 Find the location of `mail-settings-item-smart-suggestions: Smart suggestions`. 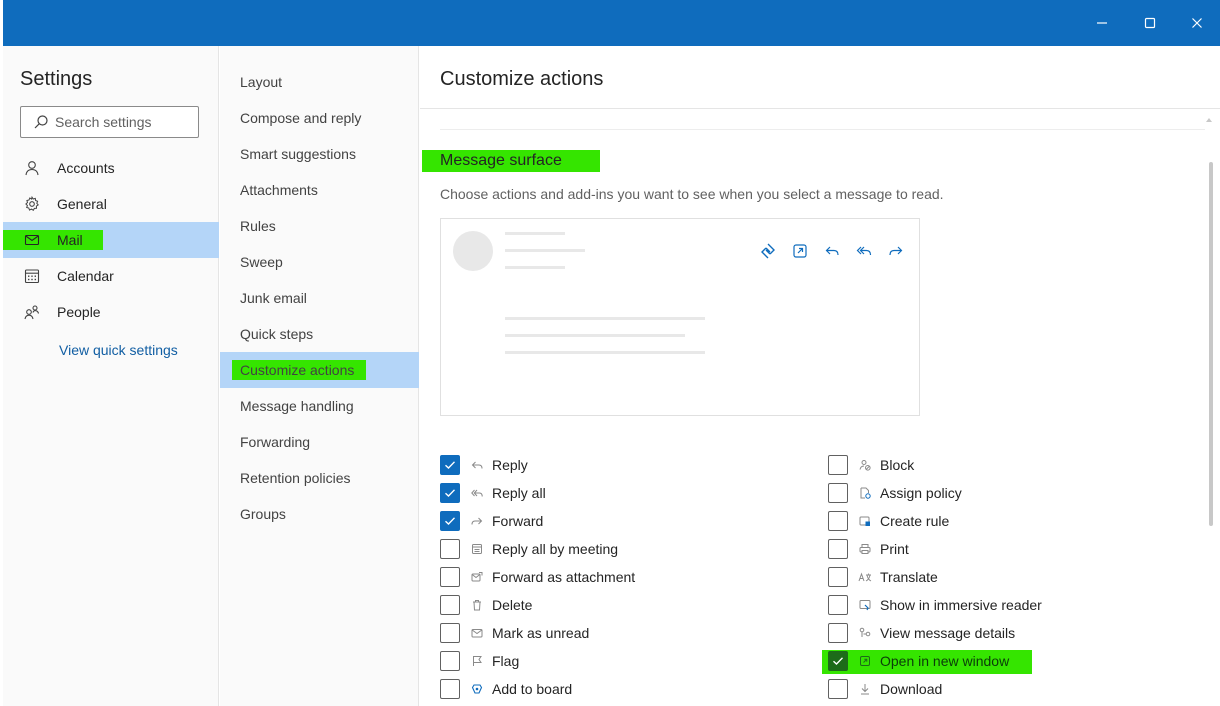

mail-settings-item-smart-suggestions: Smart suggestions is located at coordinates (319, 154).